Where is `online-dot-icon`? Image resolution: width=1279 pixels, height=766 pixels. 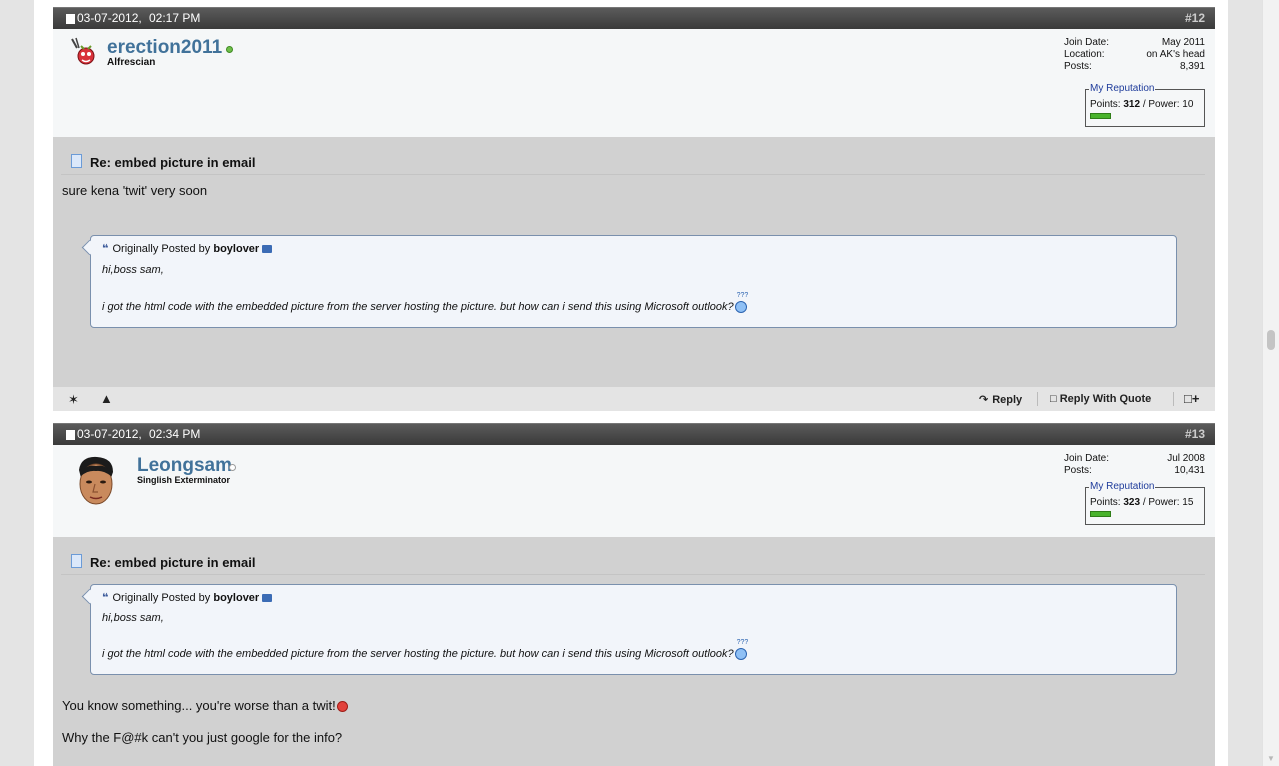 online-dot-icon is located at coordinates (229, 49).